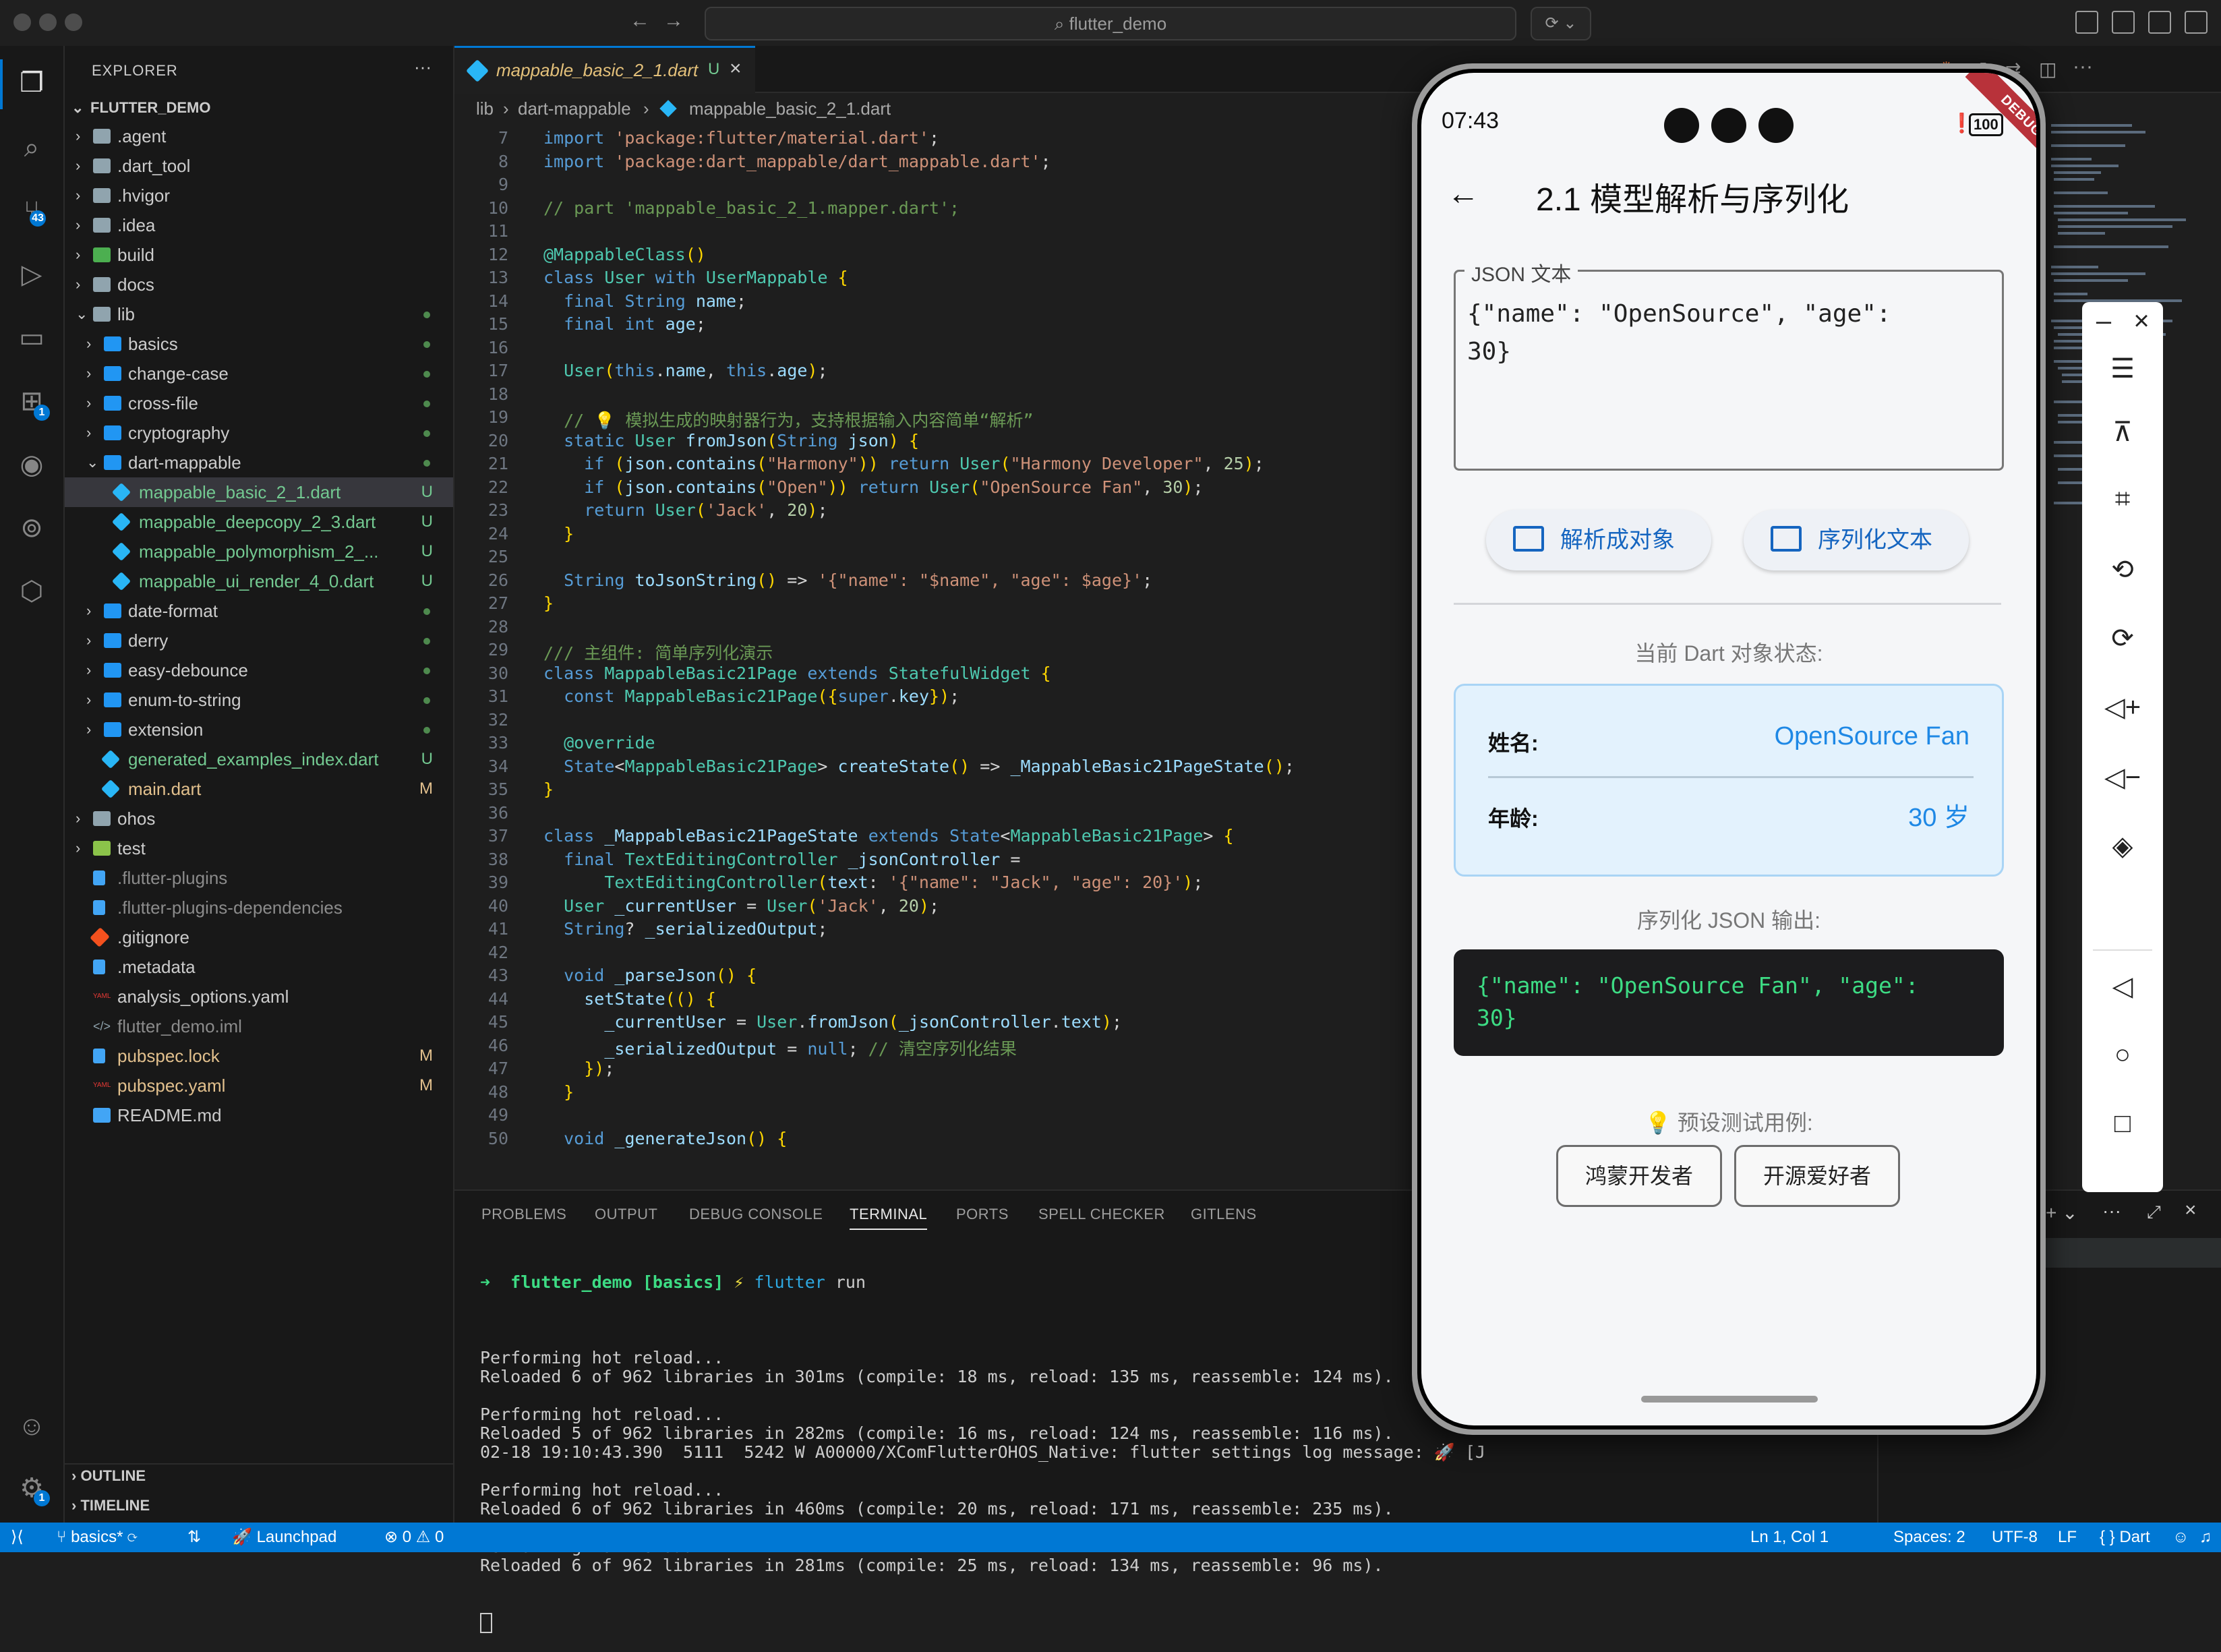 The image size is (2221, 1652). What do you see at coordinates (2015, 1537) in the screenshot?
I see `encoding: UTF-8` at bounding box center [2015, 1537].